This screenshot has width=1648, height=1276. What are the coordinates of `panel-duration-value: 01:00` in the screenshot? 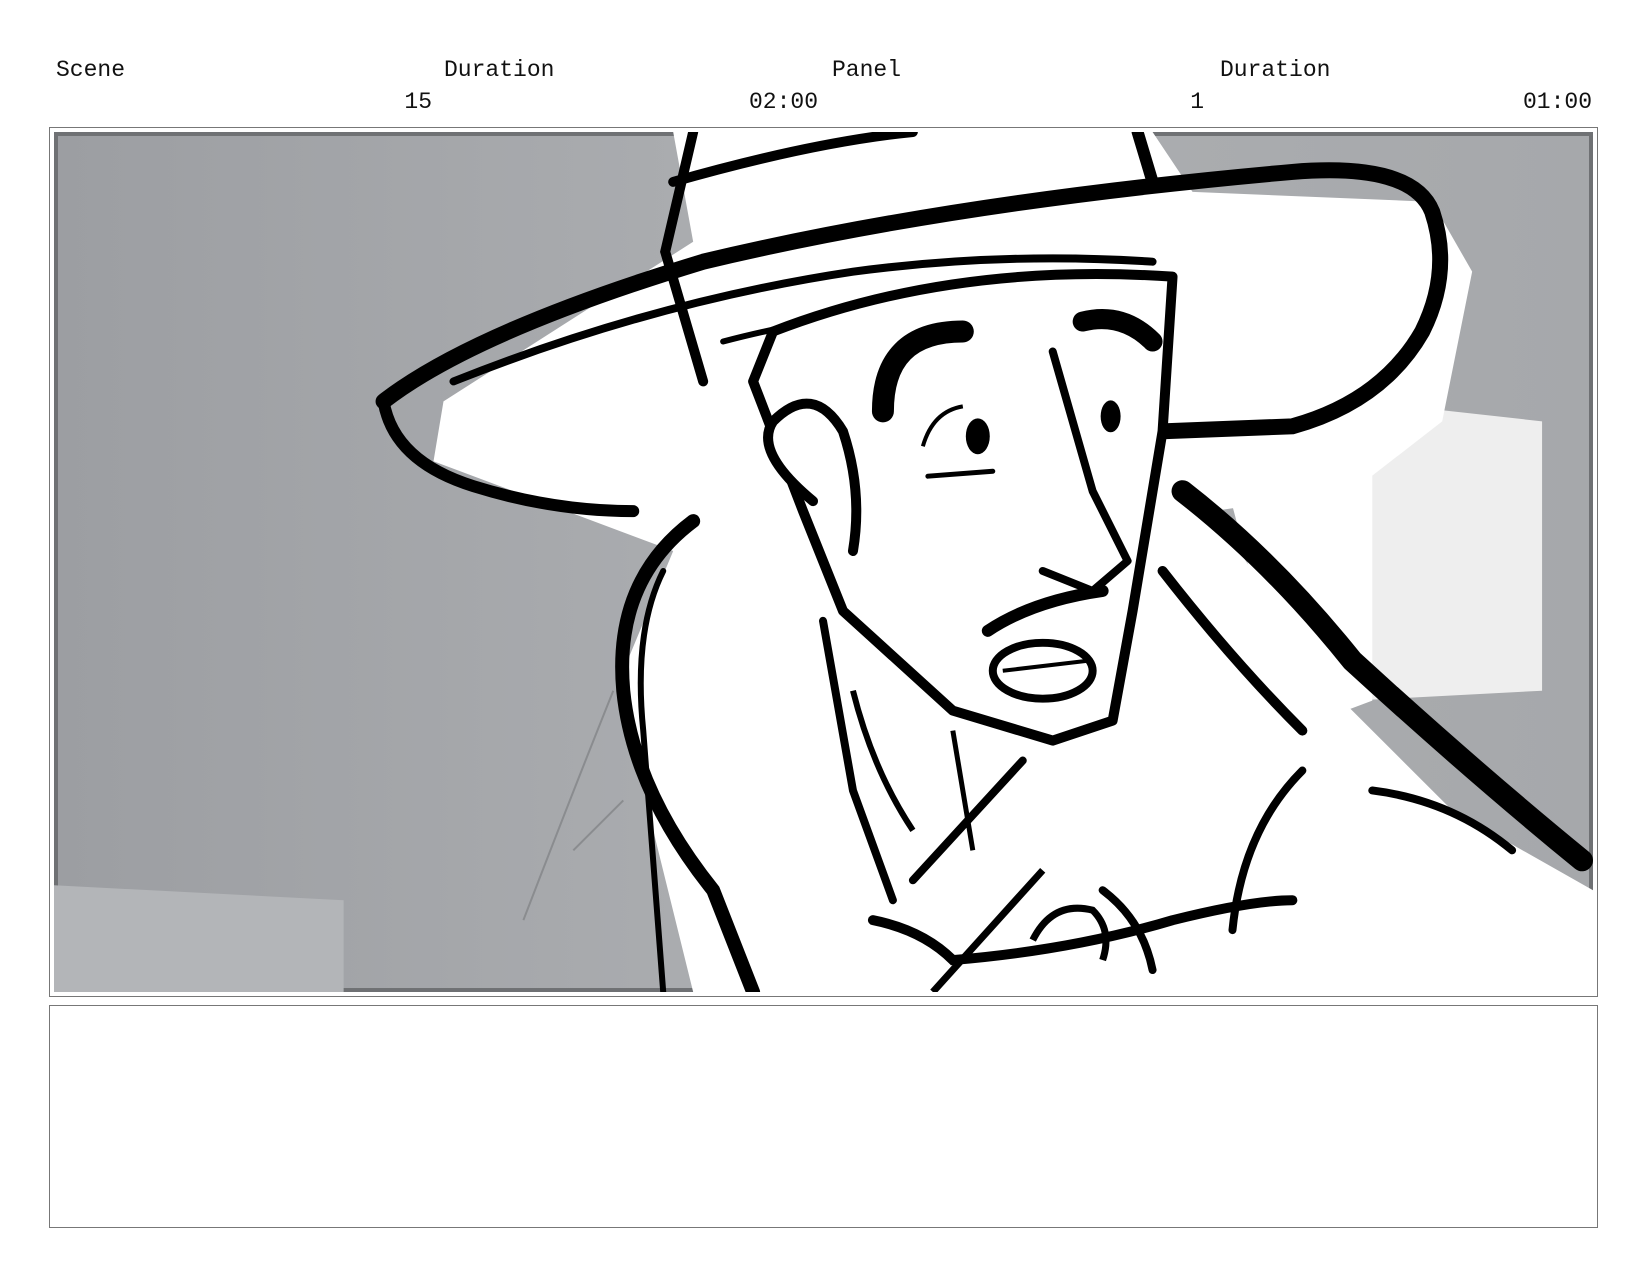 It's located at (1557, 102).